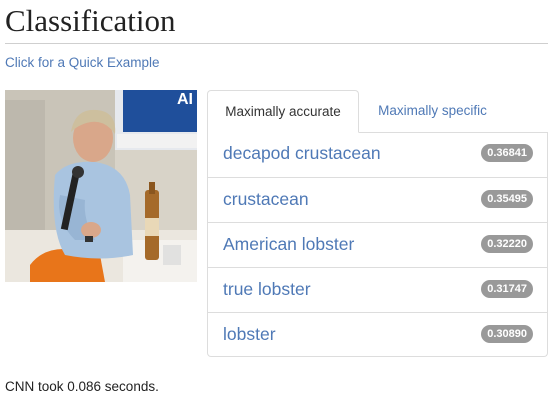  I want to click on result-label: American lobster, so click(289, 244).